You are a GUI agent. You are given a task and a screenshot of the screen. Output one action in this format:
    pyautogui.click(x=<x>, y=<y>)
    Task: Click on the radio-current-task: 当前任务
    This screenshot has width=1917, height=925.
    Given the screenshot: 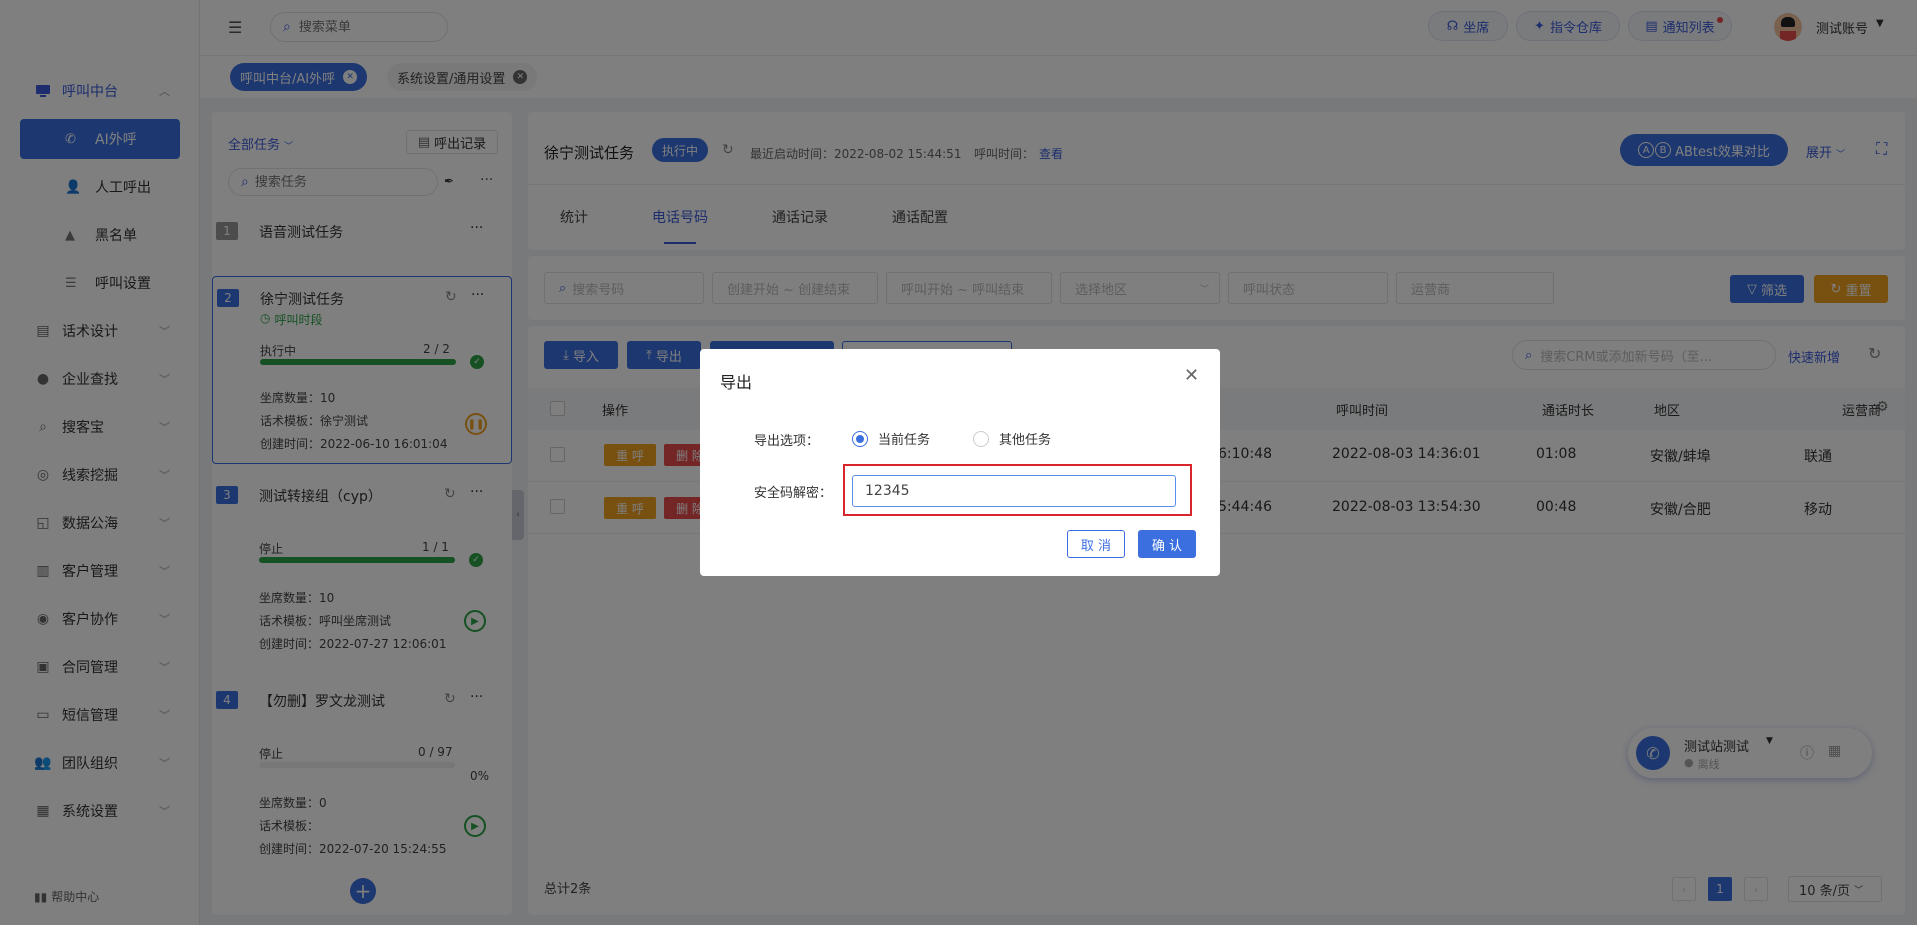 What is the action you would take?
    pyautogui.click(x=891, y=438)
    